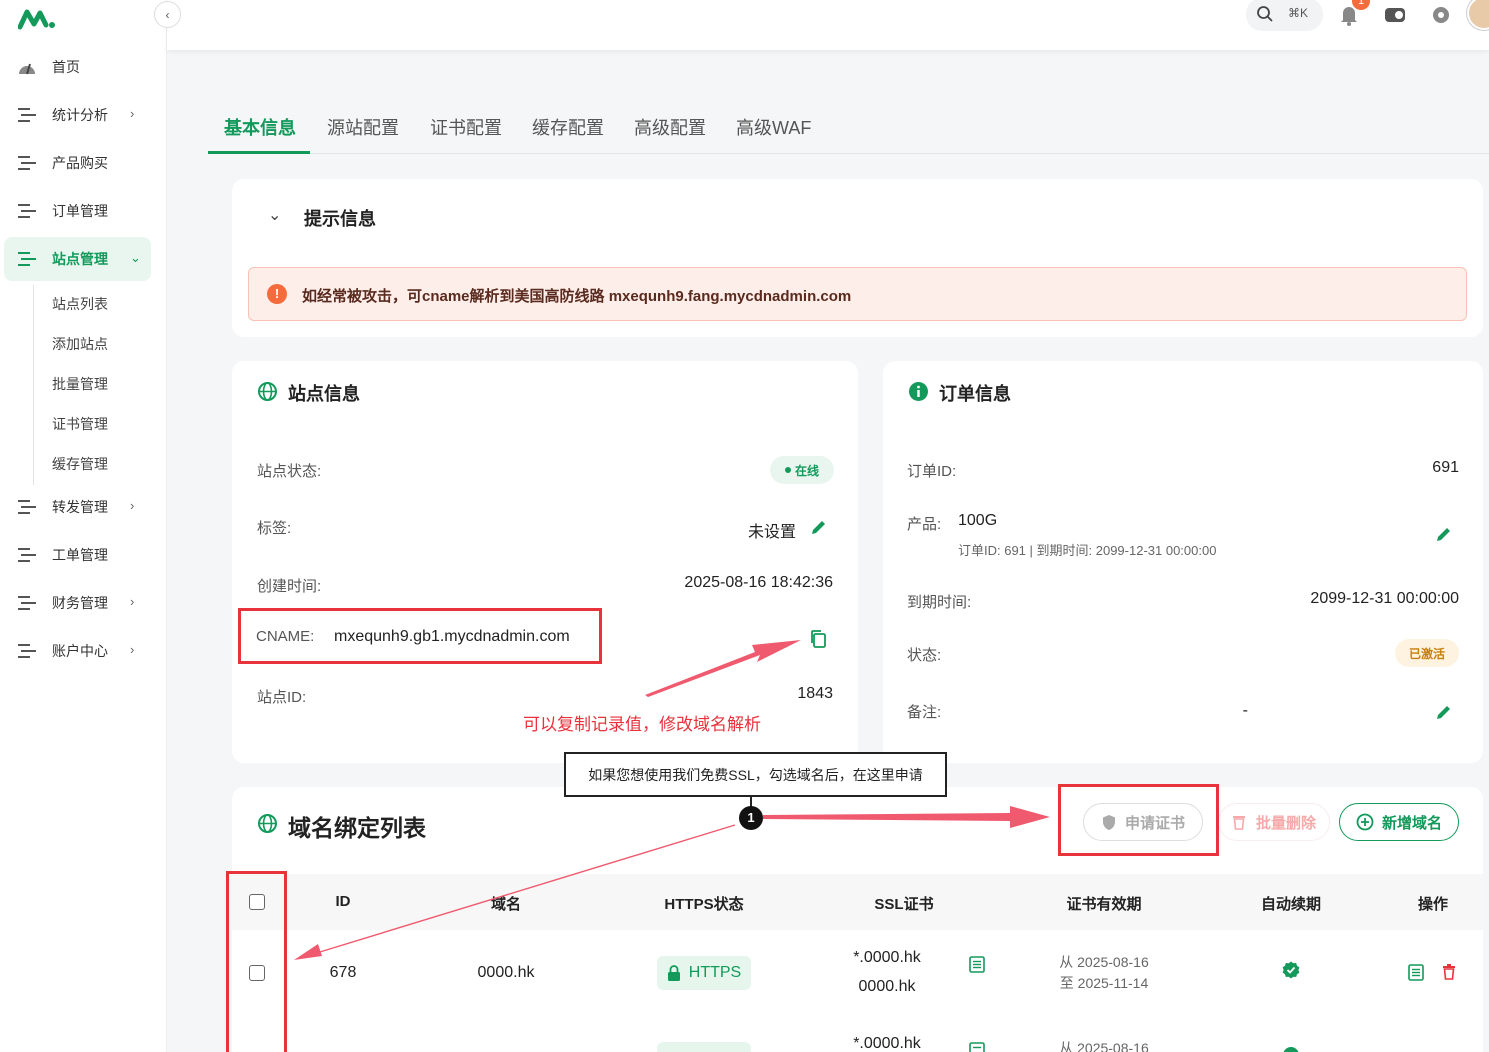  What do you see at coordinates (751, 818) in the screenshot?
I see `step-marker: 1` at bounding box center [751, 818].